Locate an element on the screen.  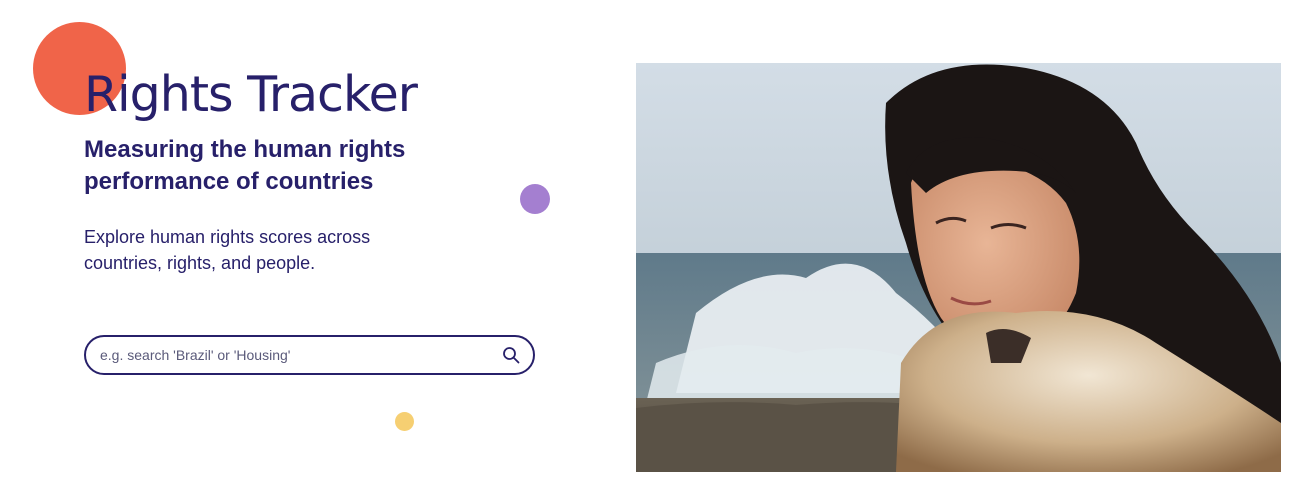
search-bar is located at coordinates (309, 355).